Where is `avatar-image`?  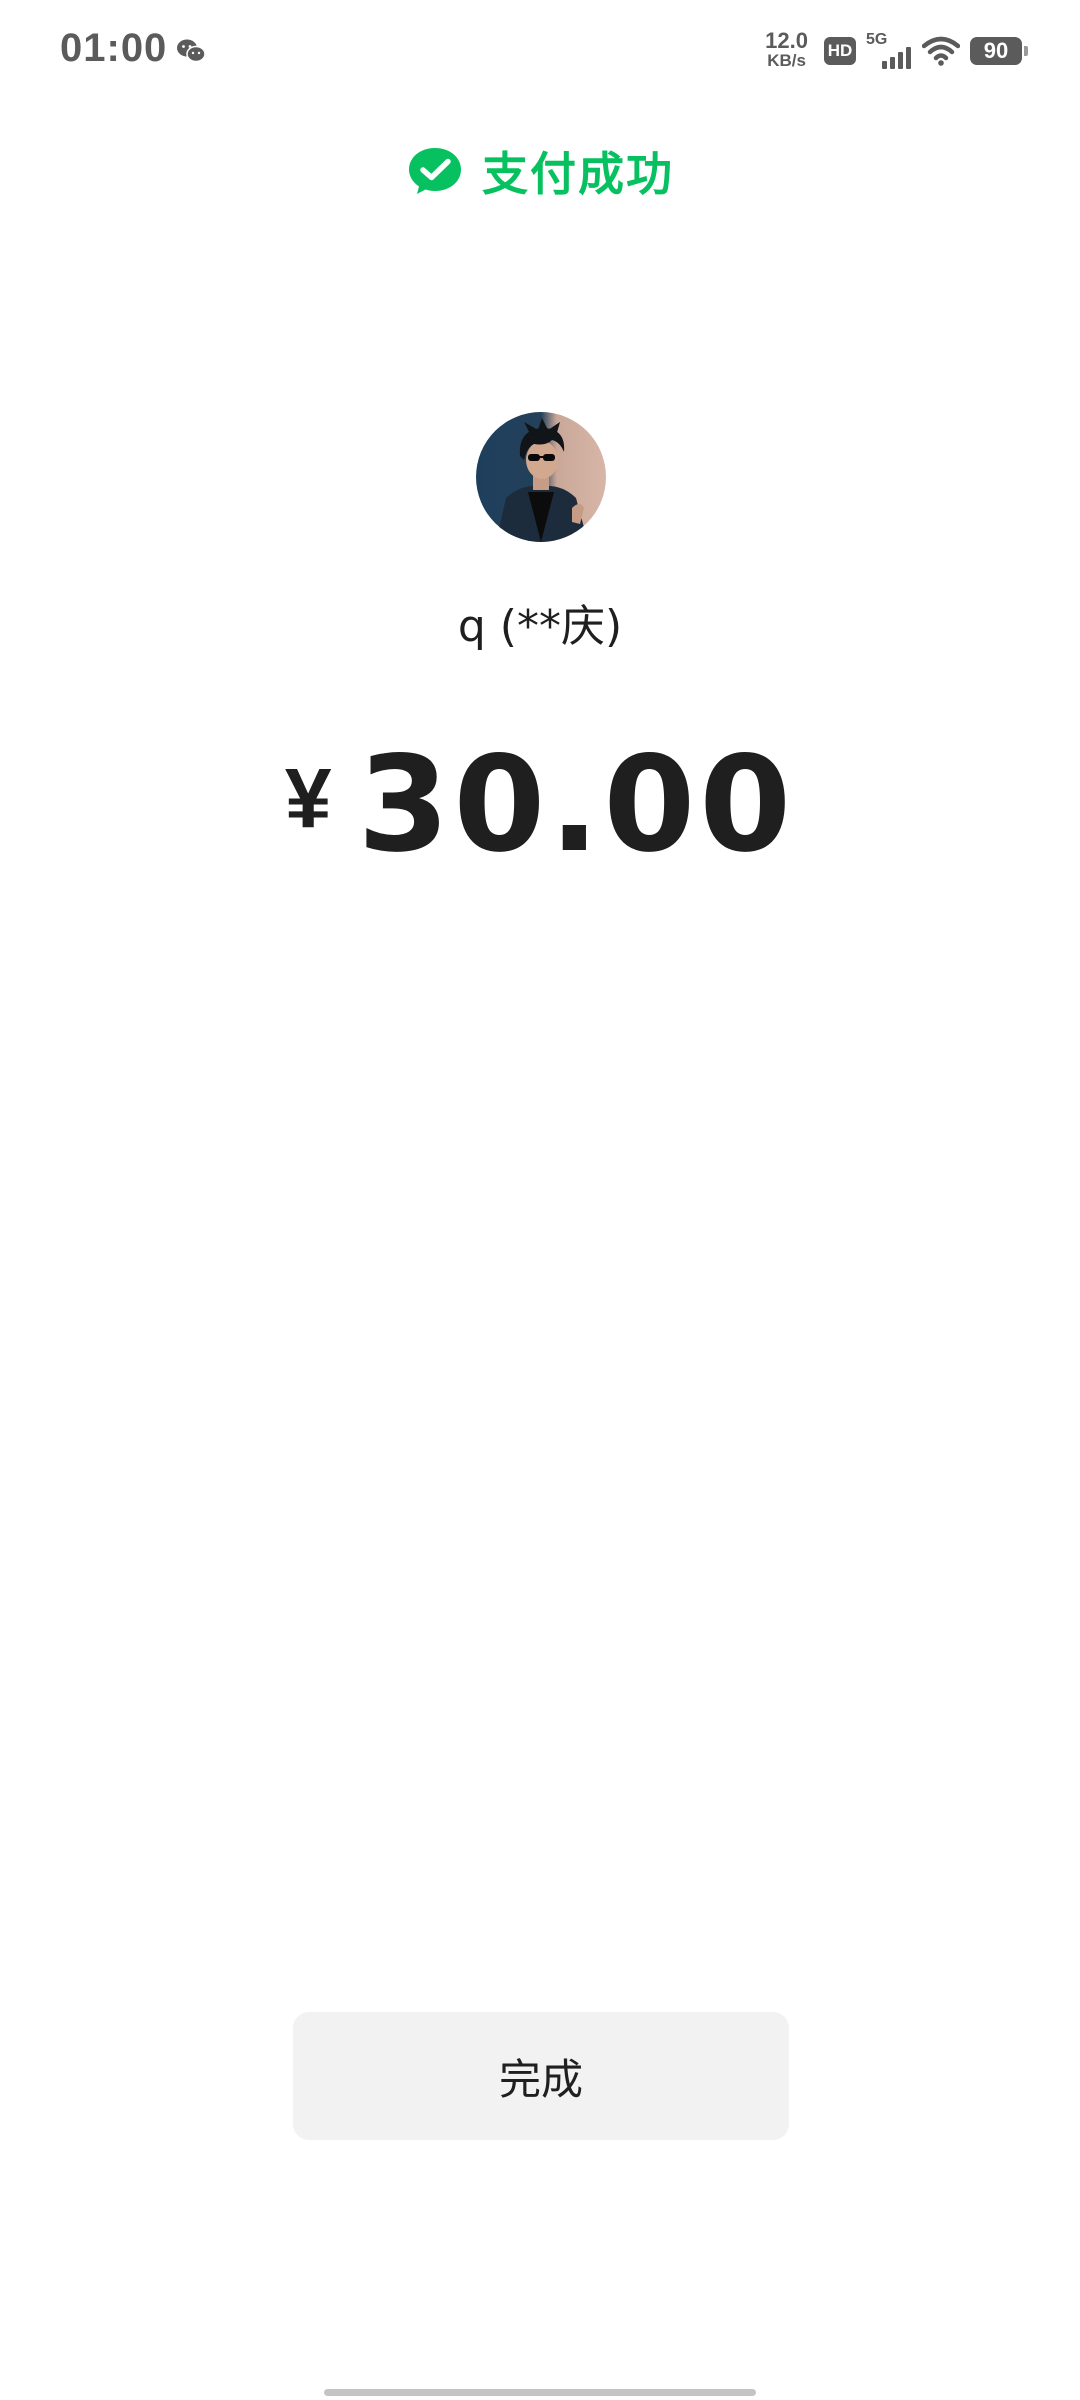
avatar-image is located at coordinates (541, 477).